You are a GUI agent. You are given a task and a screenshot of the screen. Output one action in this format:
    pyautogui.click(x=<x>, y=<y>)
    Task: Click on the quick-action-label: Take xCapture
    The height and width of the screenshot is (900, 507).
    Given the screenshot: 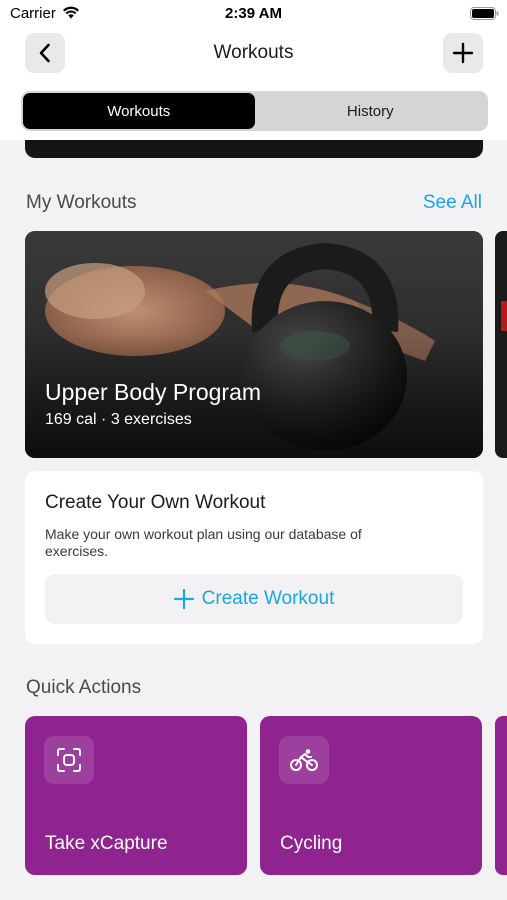 What is the action you would take?
    pyautogui.click(x=106, y=843)
    